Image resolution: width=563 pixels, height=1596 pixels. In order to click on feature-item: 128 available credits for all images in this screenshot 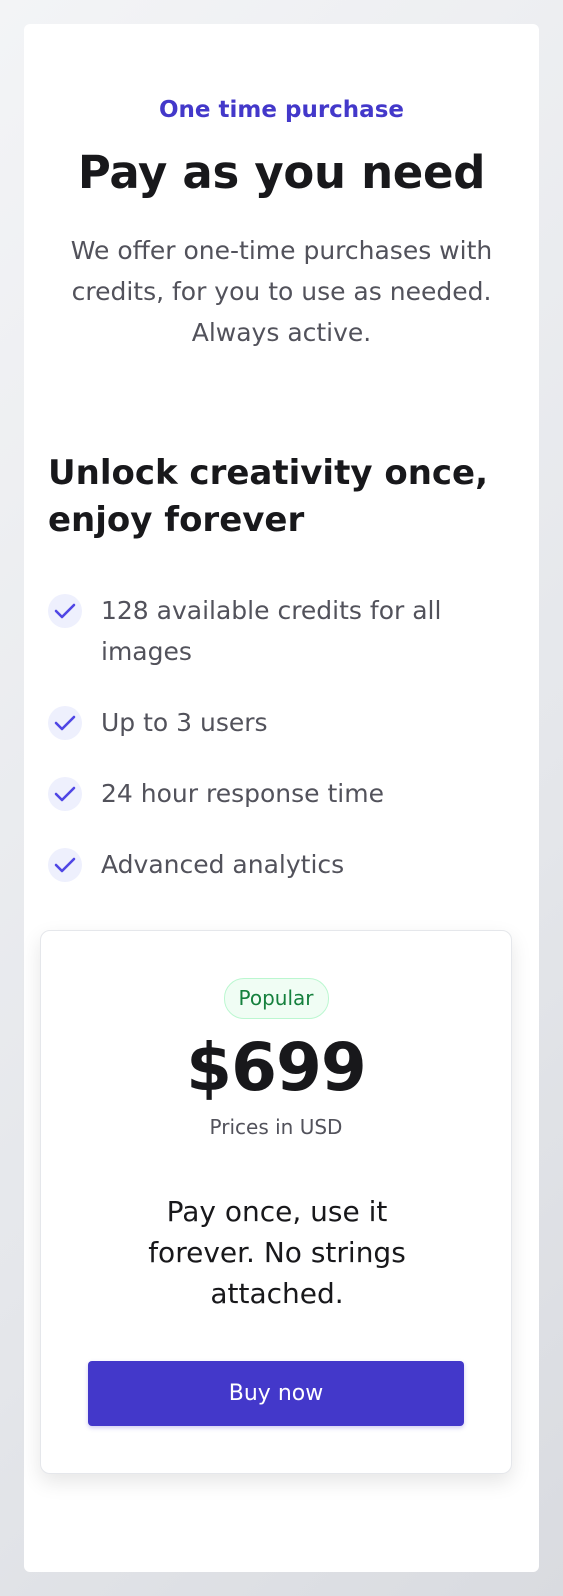, I will do `click(268, 631)`.